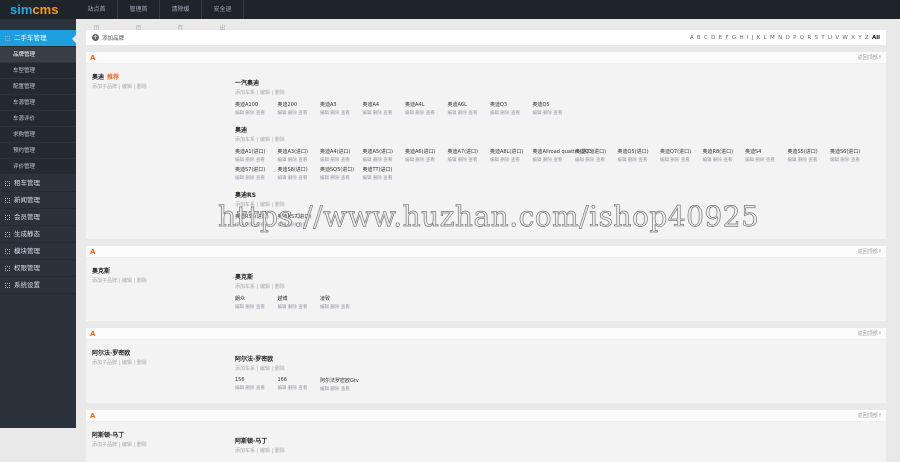 Image resolution: width=900 pixels, height=462 pixels. What do you see at coordinates (469, 151) in the screenshot?
I see `model-name: 奥迪A7(进口)` at bounding box center [469, 151].